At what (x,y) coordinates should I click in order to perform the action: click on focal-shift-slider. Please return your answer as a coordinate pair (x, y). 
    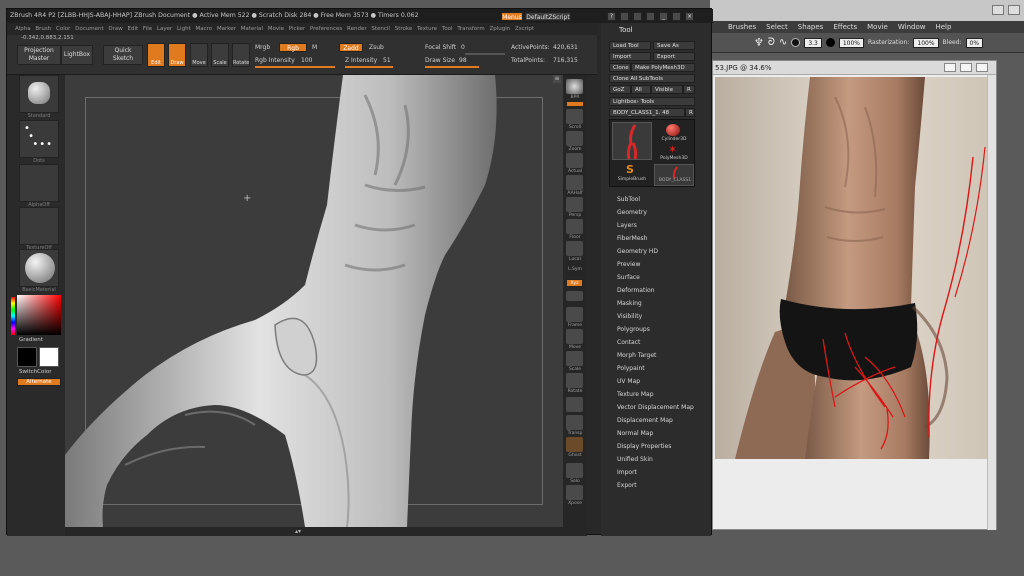
    Looking at the image, I should click on (485, 54).